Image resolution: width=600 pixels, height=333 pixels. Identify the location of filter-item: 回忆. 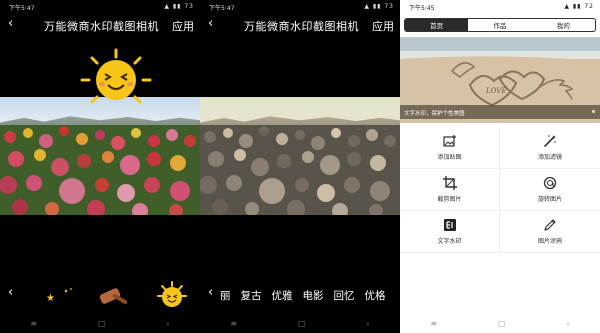
(344, 295).